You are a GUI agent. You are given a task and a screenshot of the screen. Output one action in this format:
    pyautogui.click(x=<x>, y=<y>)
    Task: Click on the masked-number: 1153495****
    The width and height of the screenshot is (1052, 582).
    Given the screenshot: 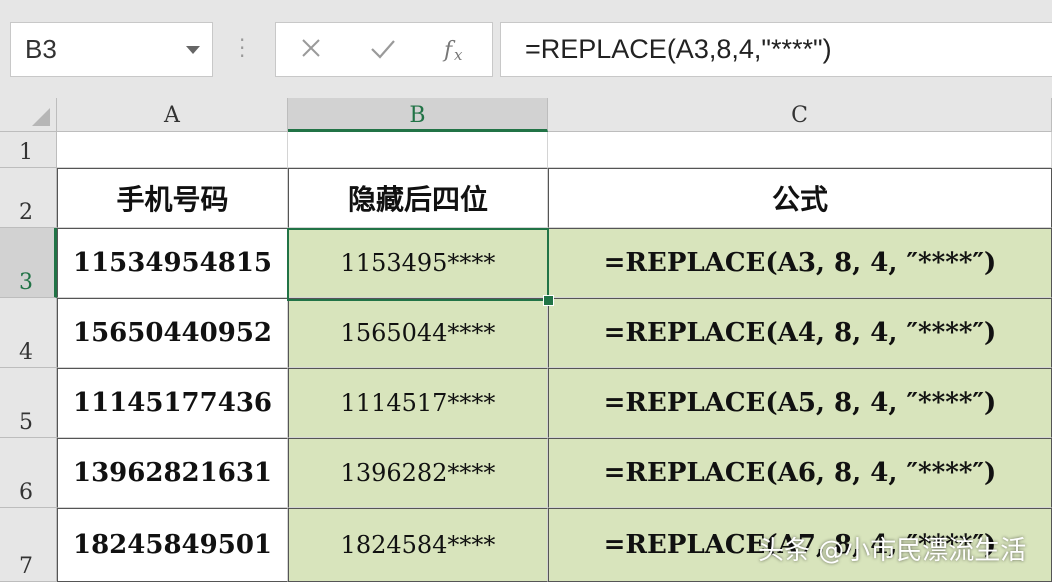 What is the action you would take?
    pyautogui.click(x=418, y=263)
    